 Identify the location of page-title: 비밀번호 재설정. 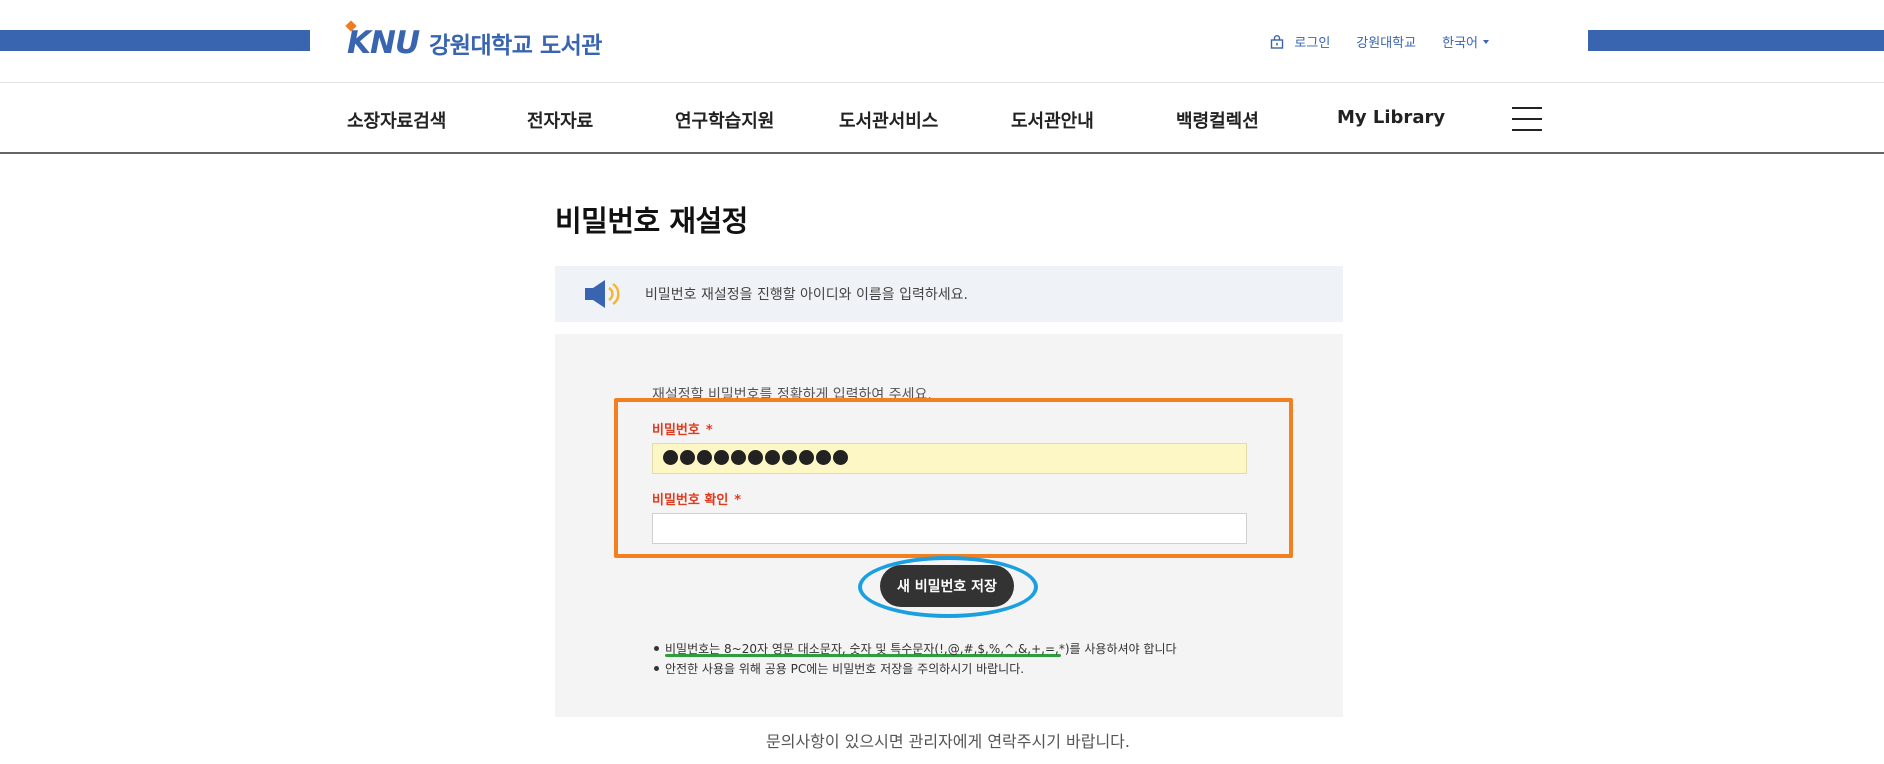
(651, 221).